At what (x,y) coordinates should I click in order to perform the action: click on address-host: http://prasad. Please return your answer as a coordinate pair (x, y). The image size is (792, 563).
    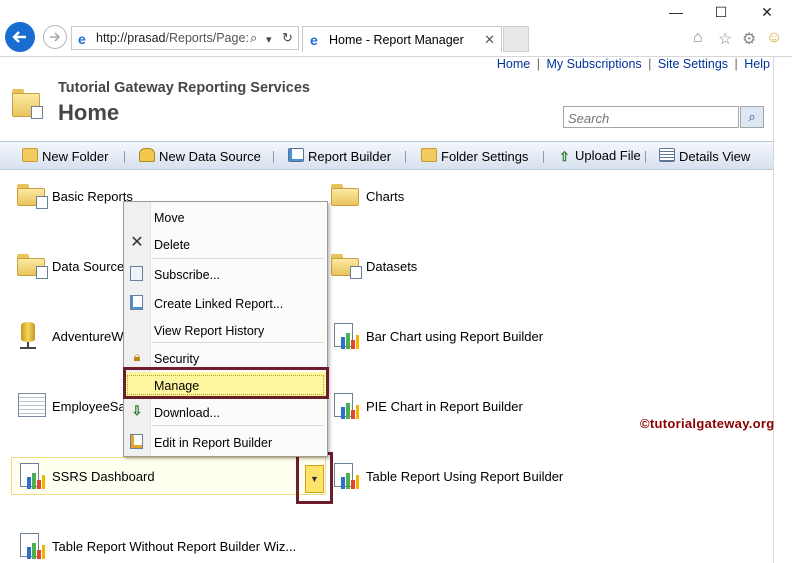
    Looking at the image, I should click on (131, 38).